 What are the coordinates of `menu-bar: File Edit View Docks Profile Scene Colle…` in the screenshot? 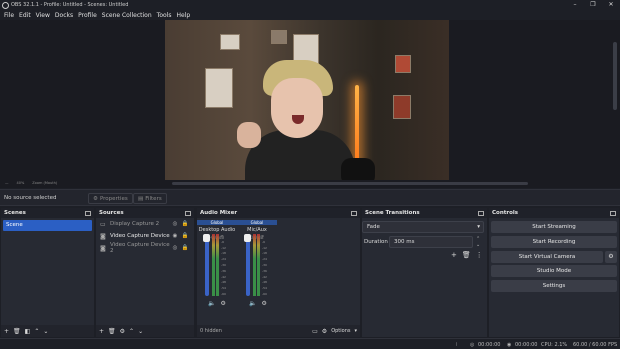 It's located at (310, 15).